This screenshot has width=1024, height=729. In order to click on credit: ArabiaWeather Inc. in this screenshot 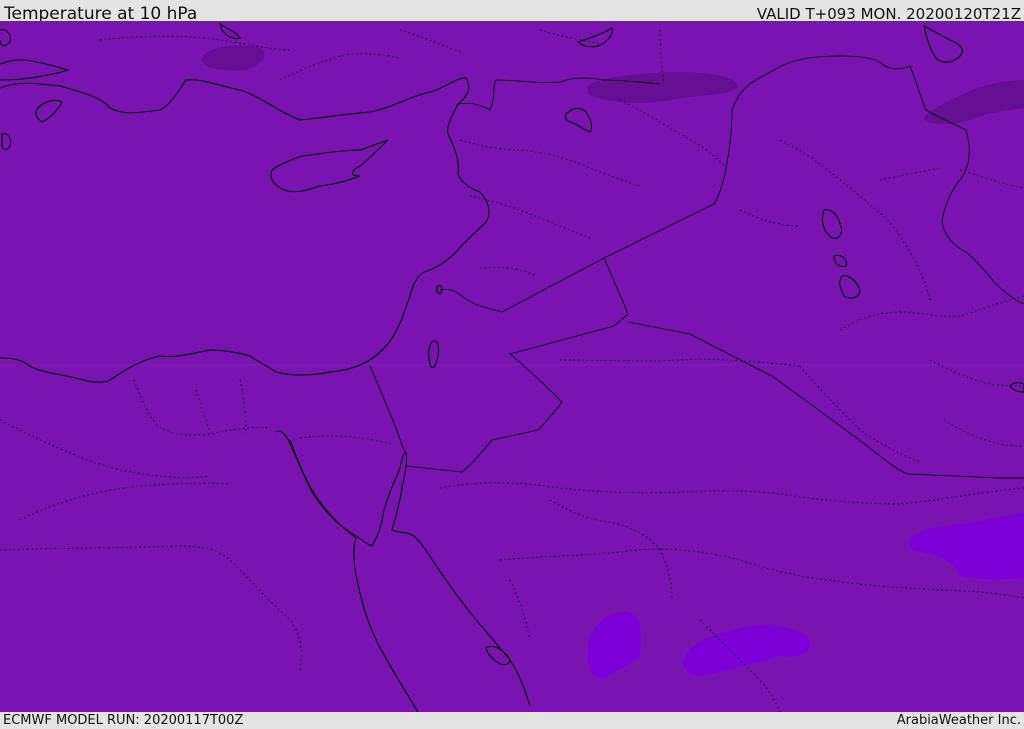, I will do `click(958, 720)`.